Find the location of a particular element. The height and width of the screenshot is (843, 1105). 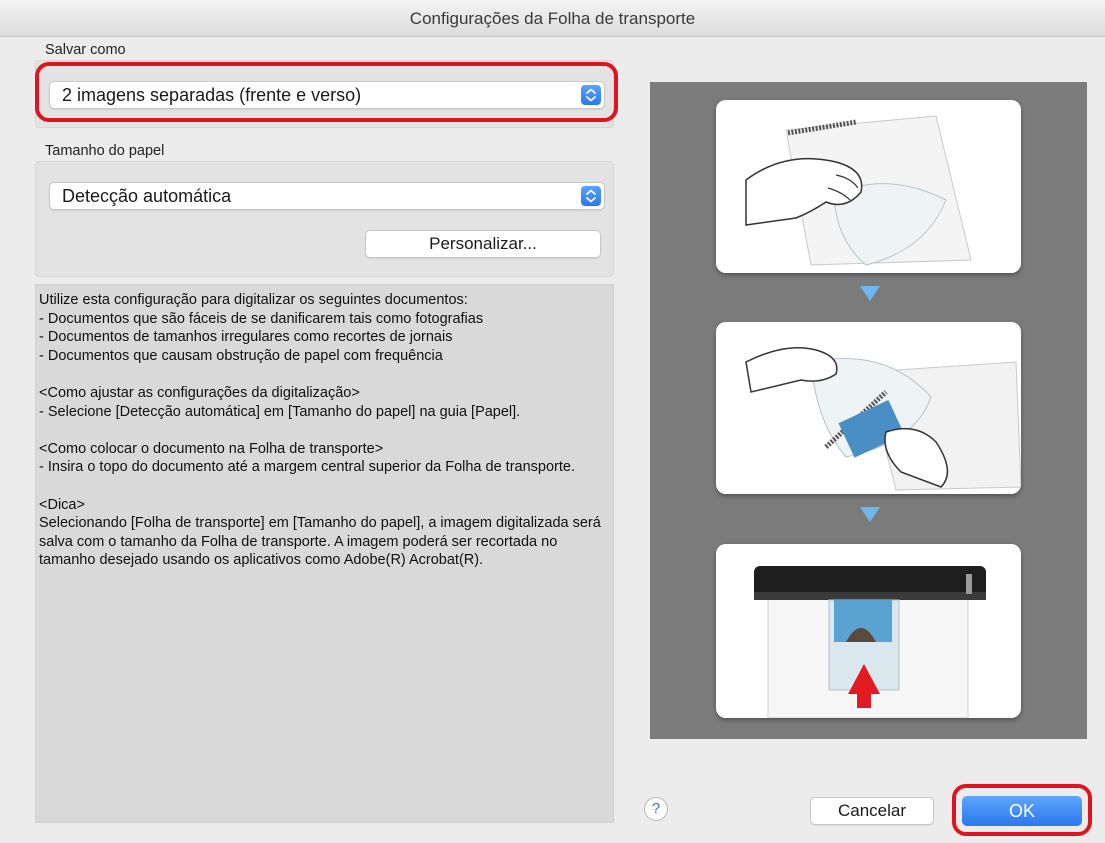

step-2-illustration is located at coordinates (868, 408).